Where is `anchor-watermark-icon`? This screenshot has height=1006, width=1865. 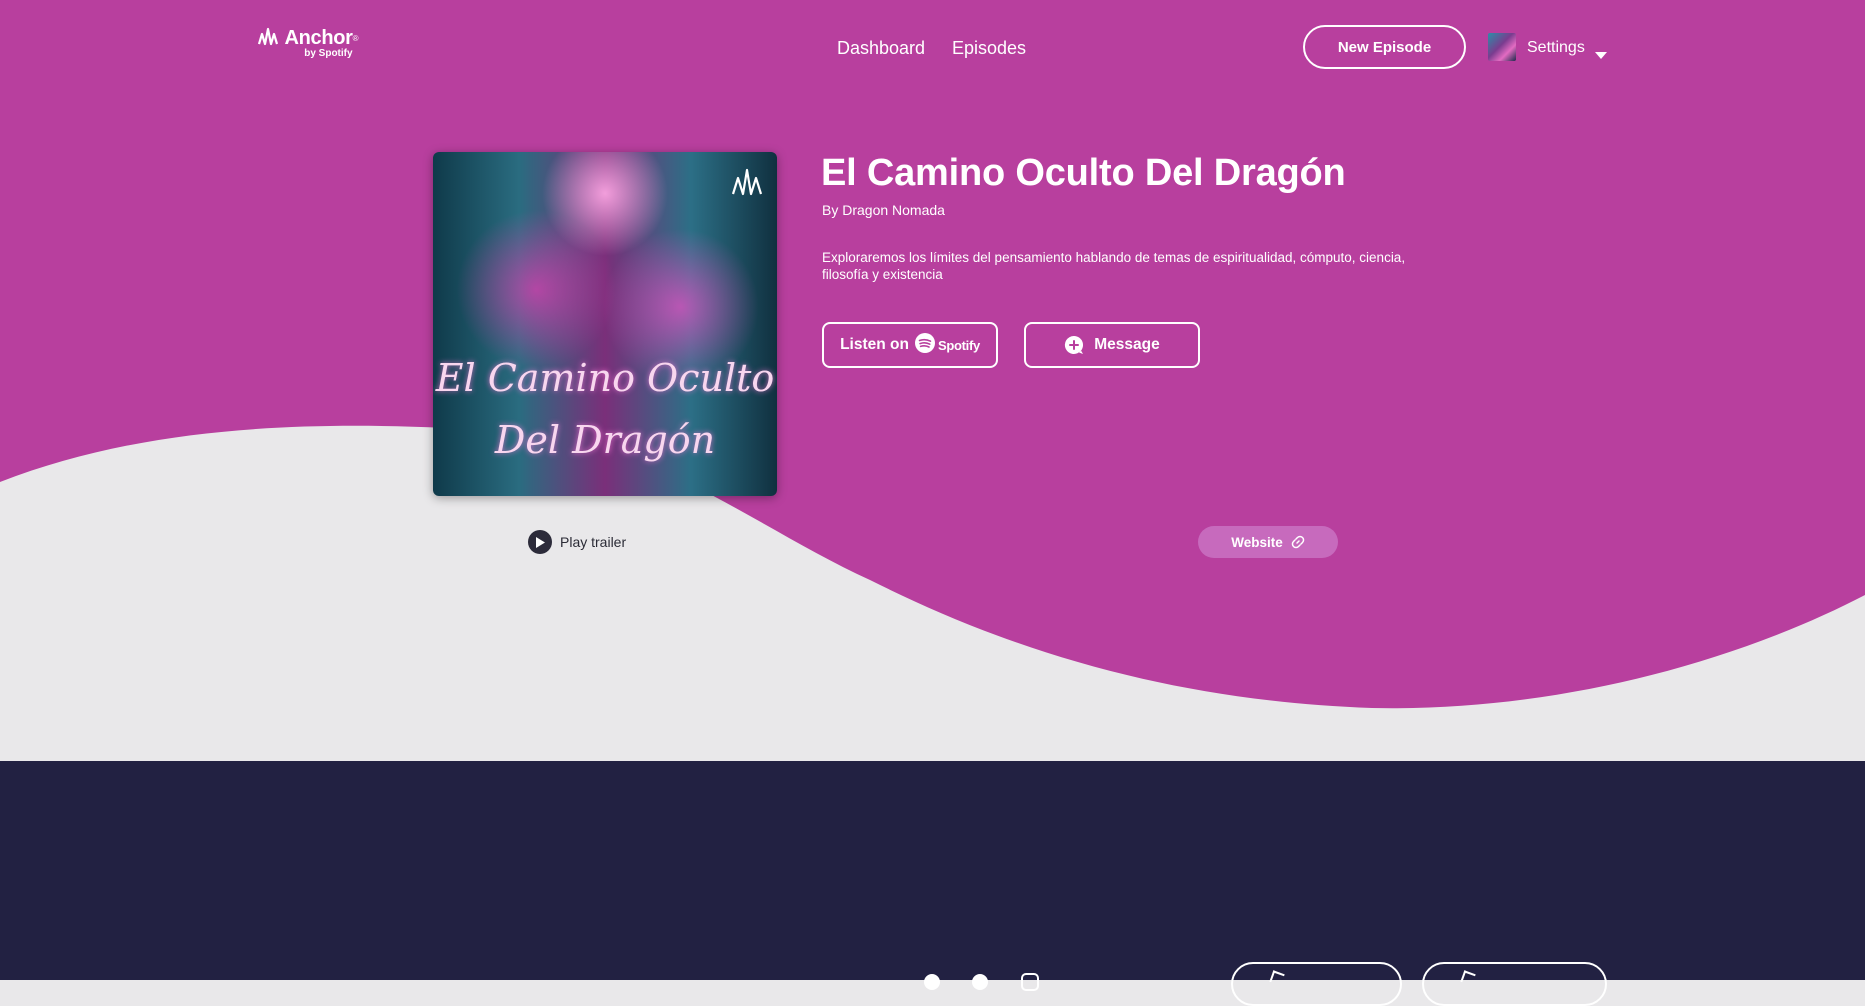 anchor-watermark-icon is located at coordinates (747, 184).